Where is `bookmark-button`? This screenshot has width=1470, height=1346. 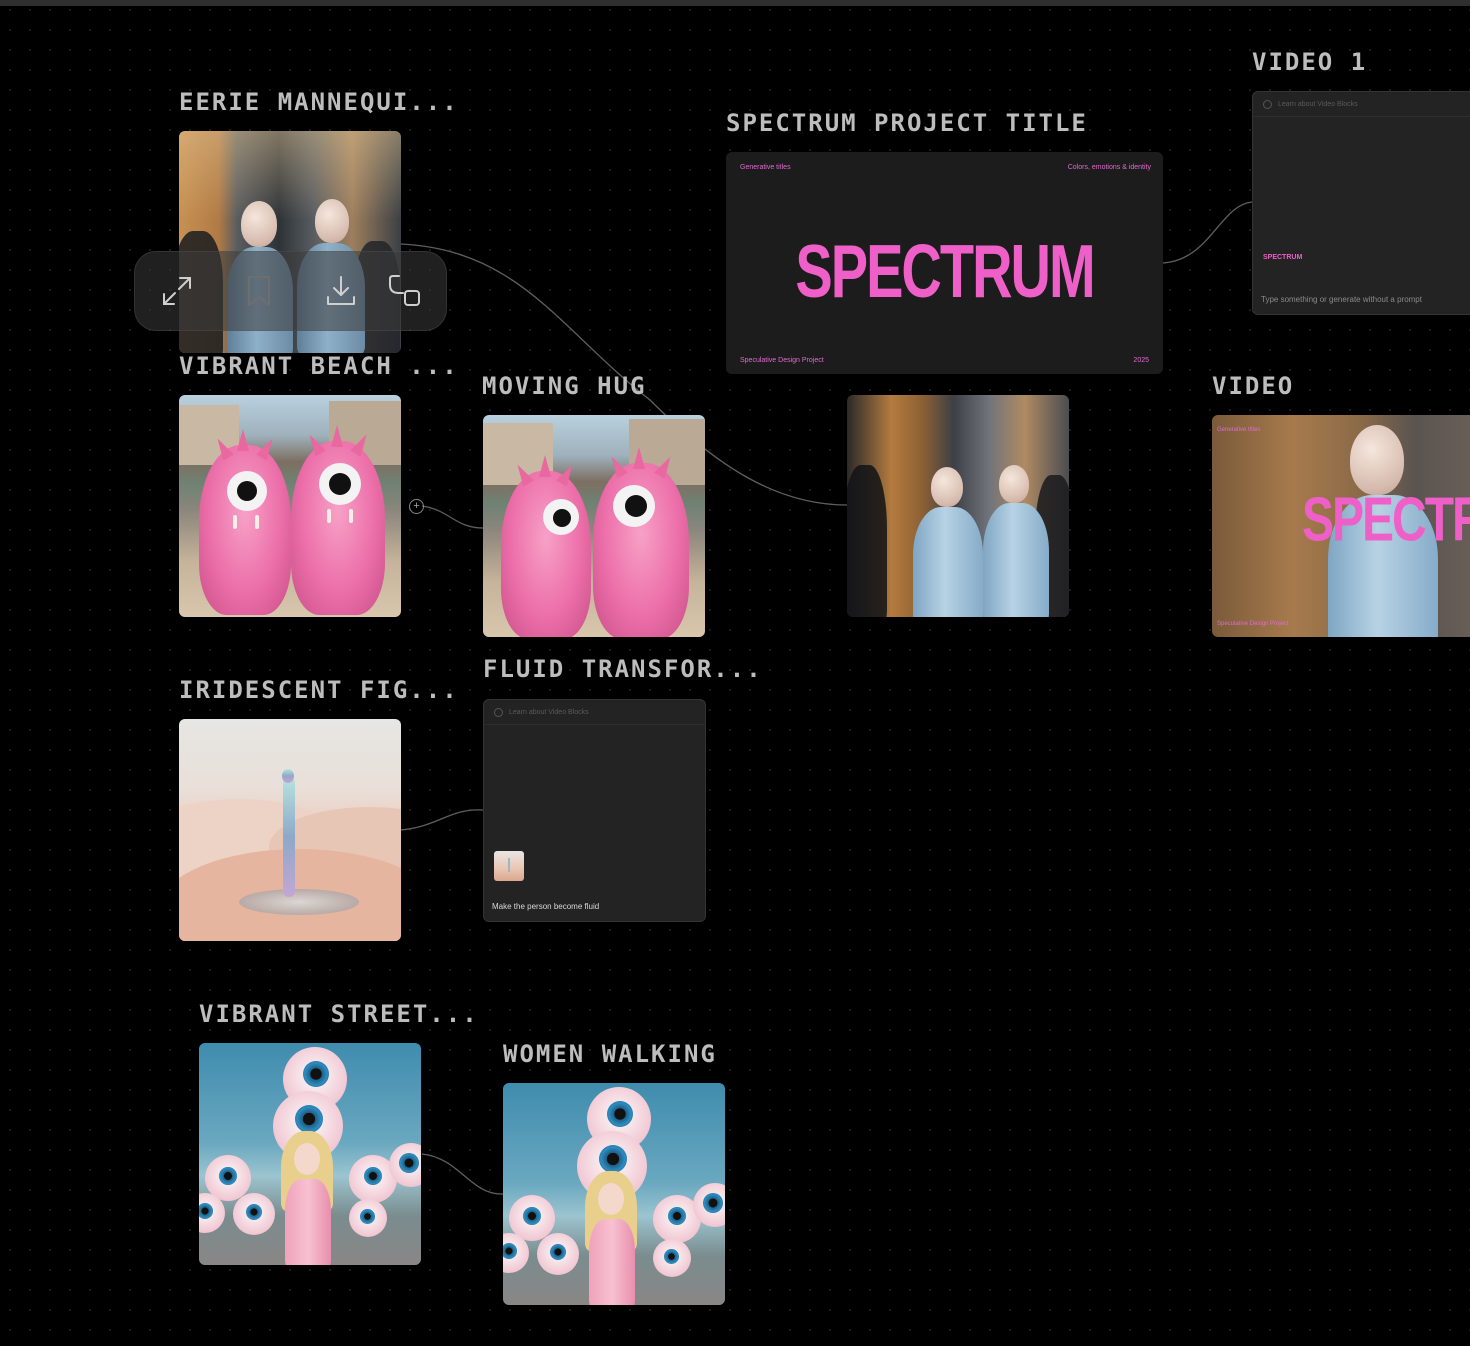
bookmark-button is located at coordinates (259, 291).